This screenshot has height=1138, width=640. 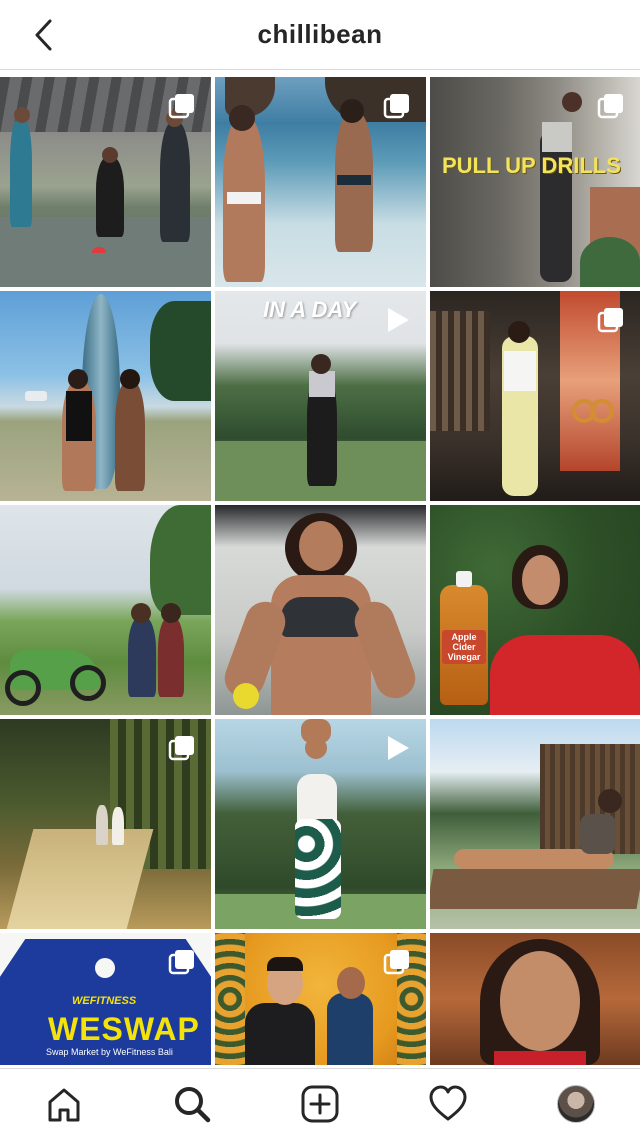 What do you see at coordinates (464, 647) in the screenshot?
I see `tile-caption: Apple Cider Vinegar` at bounding box center [464, 647].